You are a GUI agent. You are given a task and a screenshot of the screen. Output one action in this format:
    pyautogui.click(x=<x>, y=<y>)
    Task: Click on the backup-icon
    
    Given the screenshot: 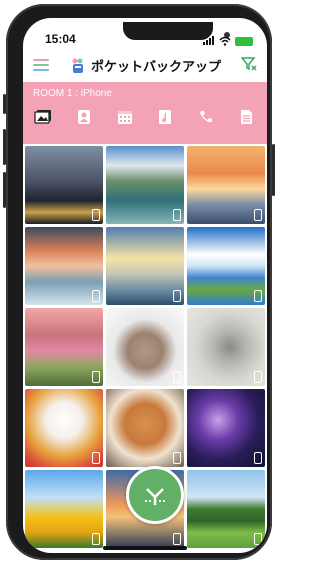 What is the action you would take?
    pyautogui.click(x=155, y=496)
    